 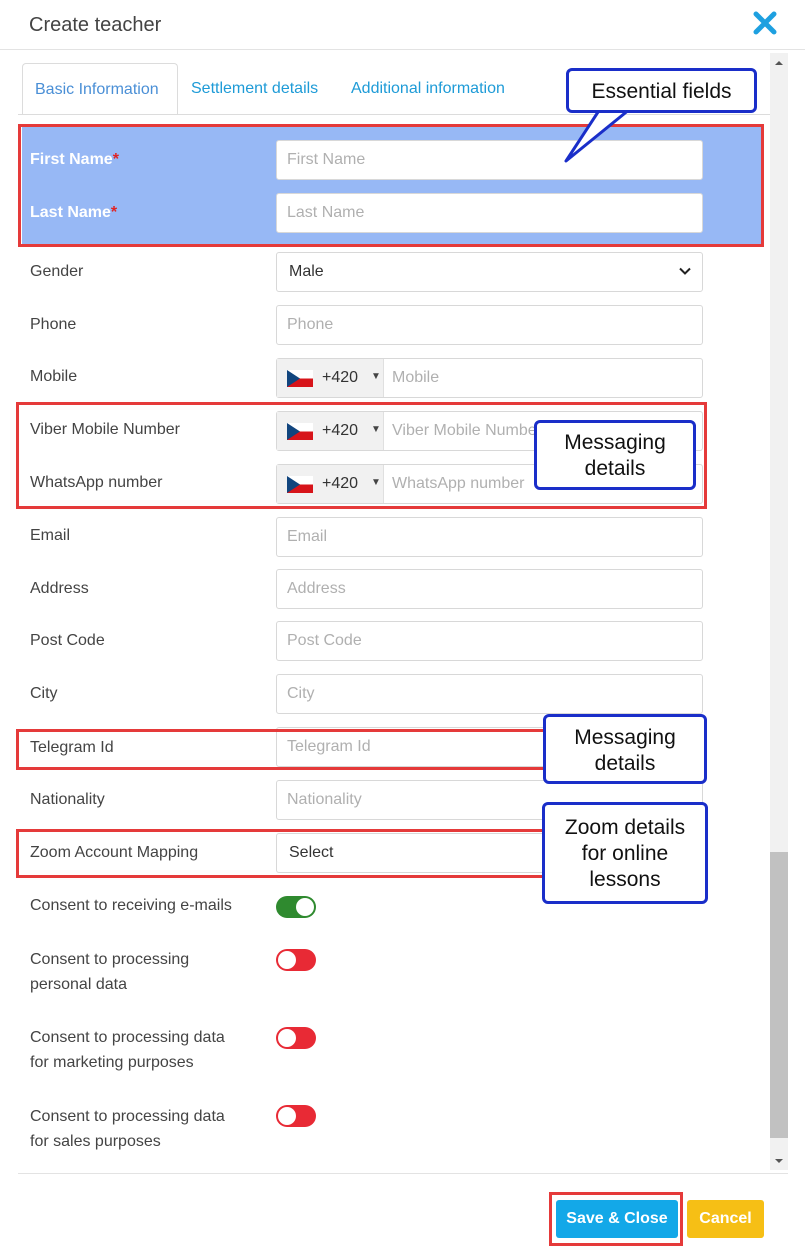 I want to click on cancel-button: Cancel, so click(x=725, y=1219).